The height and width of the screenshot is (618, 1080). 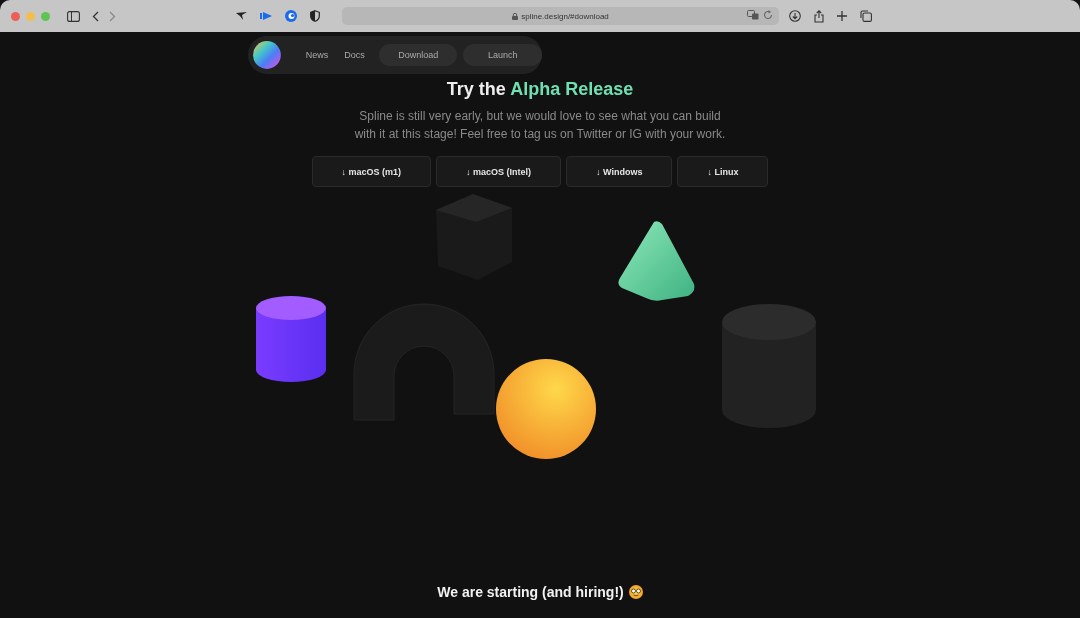 I want to click on nav-button: Download, so click(x=418, y=55).